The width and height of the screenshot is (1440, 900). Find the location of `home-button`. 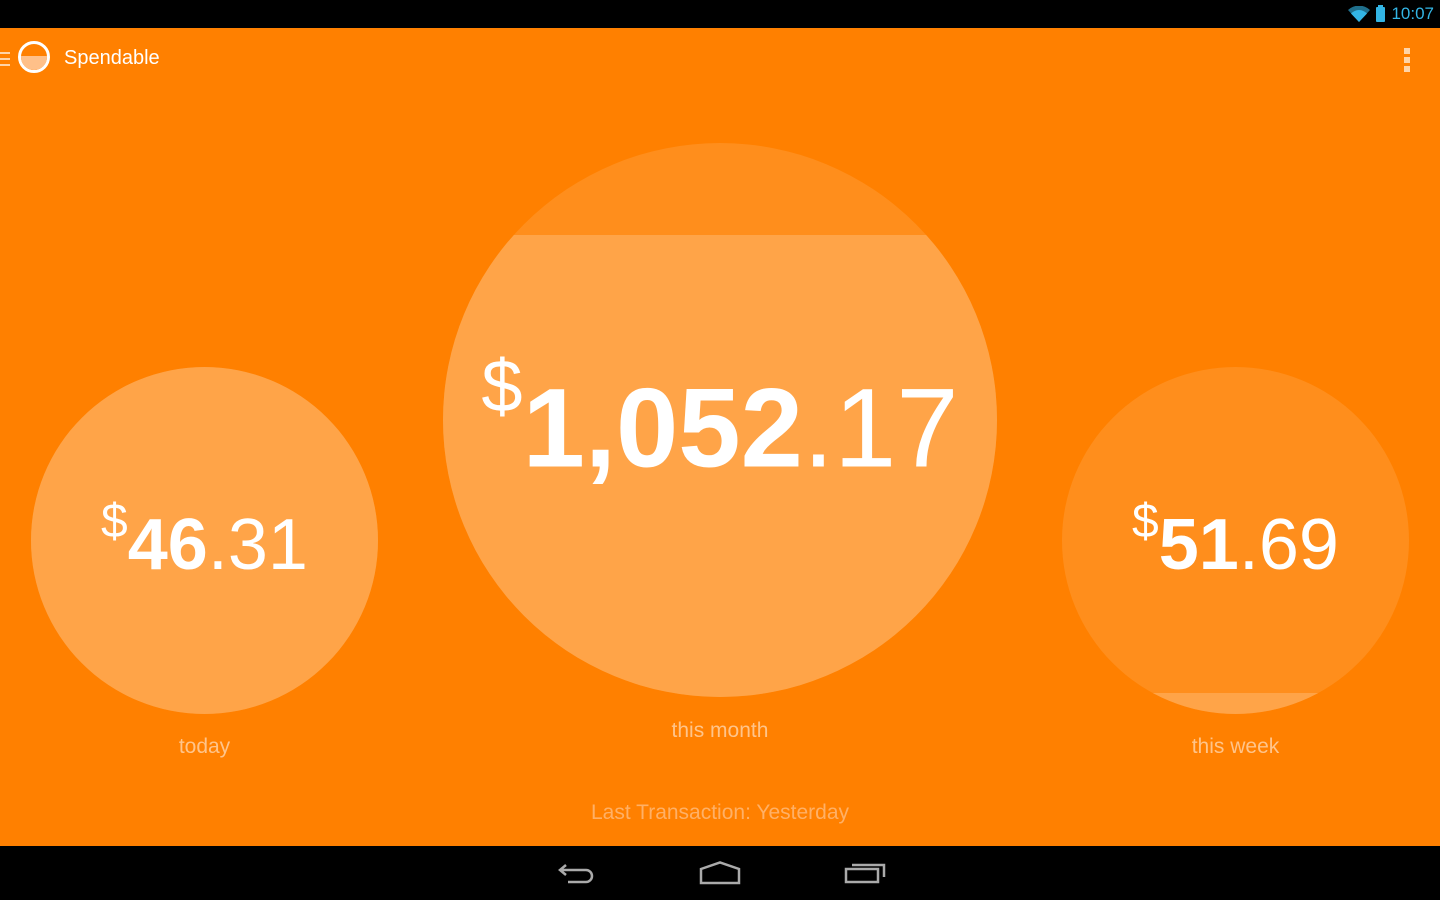

home-button is located at coordinates (720, 873).